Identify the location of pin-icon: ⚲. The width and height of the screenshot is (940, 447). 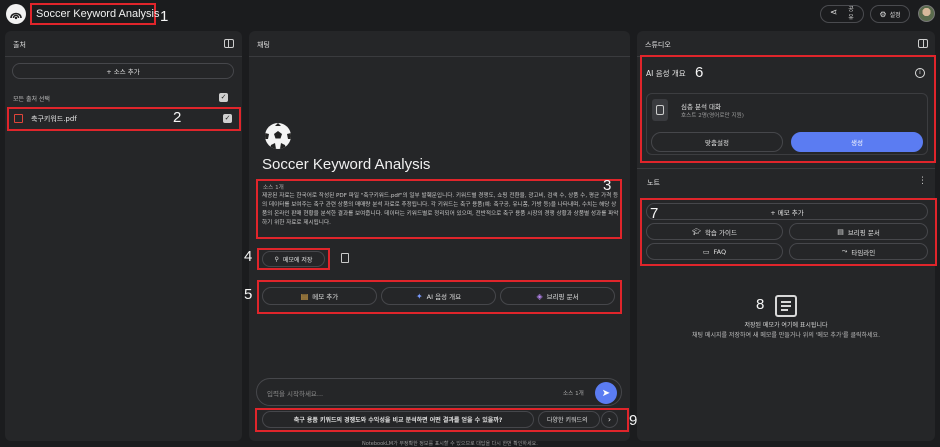
(276, 259).